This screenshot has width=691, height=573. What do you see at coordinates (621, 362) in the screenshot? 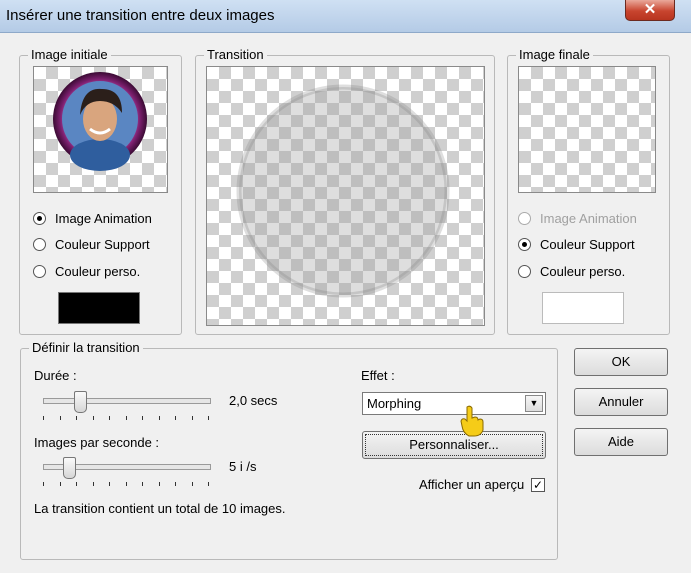
I see `ok-button: OK` at bounding box center [621, 362].